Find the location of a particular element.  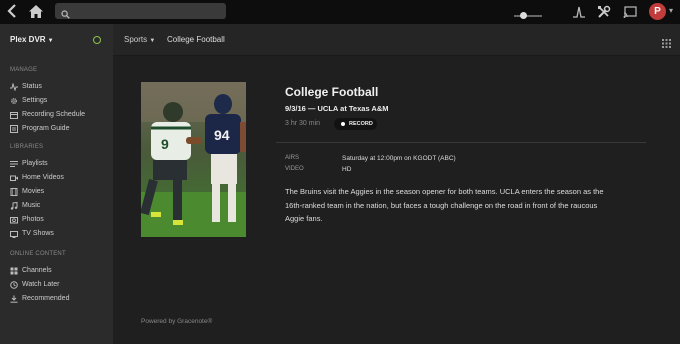

tools-icon is located at coordinates (604, 12).